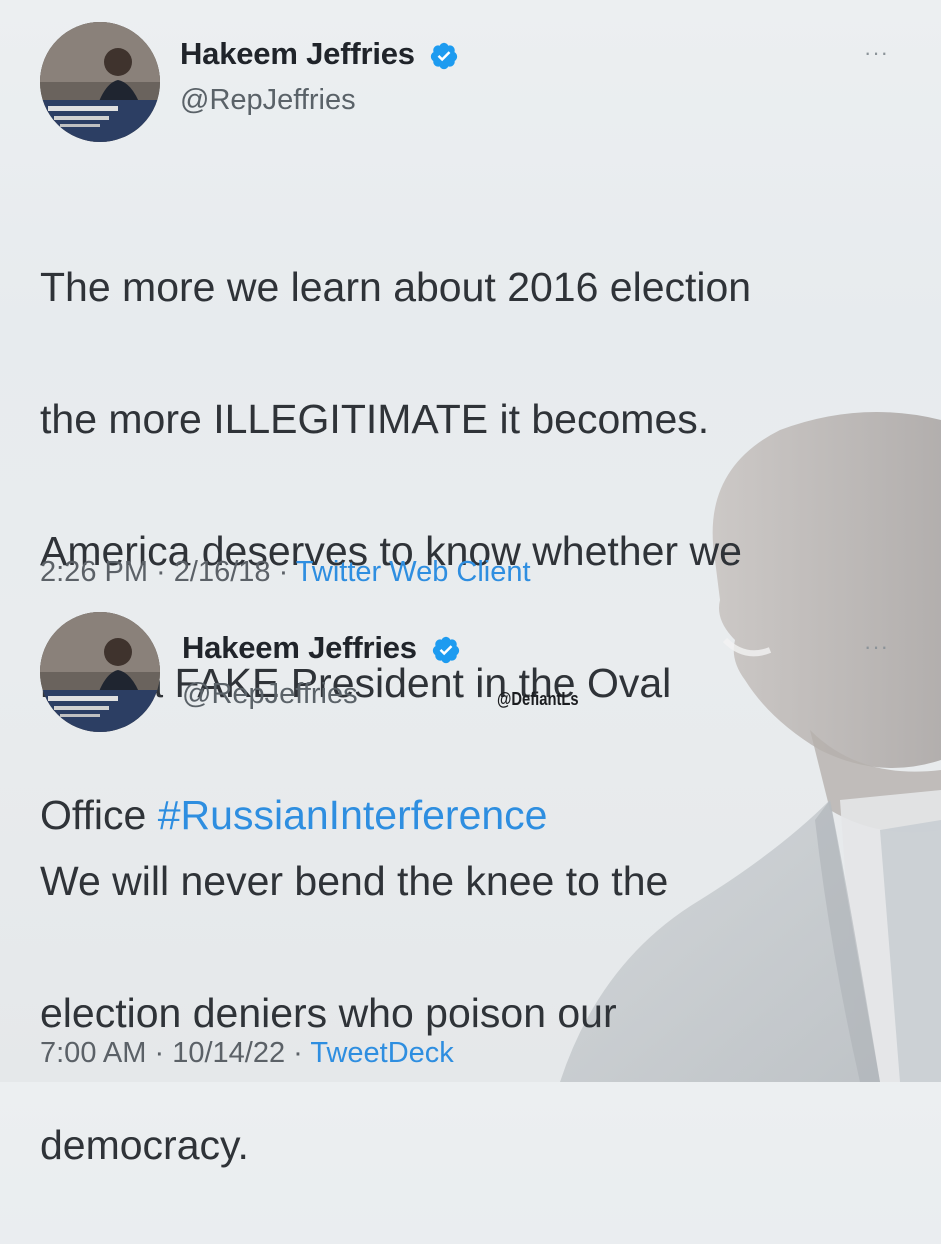 The height and width of the screenshot is (1244, 941). What do you see at coordinates (354, 881) in the screenshot?
I see `tweet-text-line: We will never bend the knee to the` at bounding box center [354, 881].